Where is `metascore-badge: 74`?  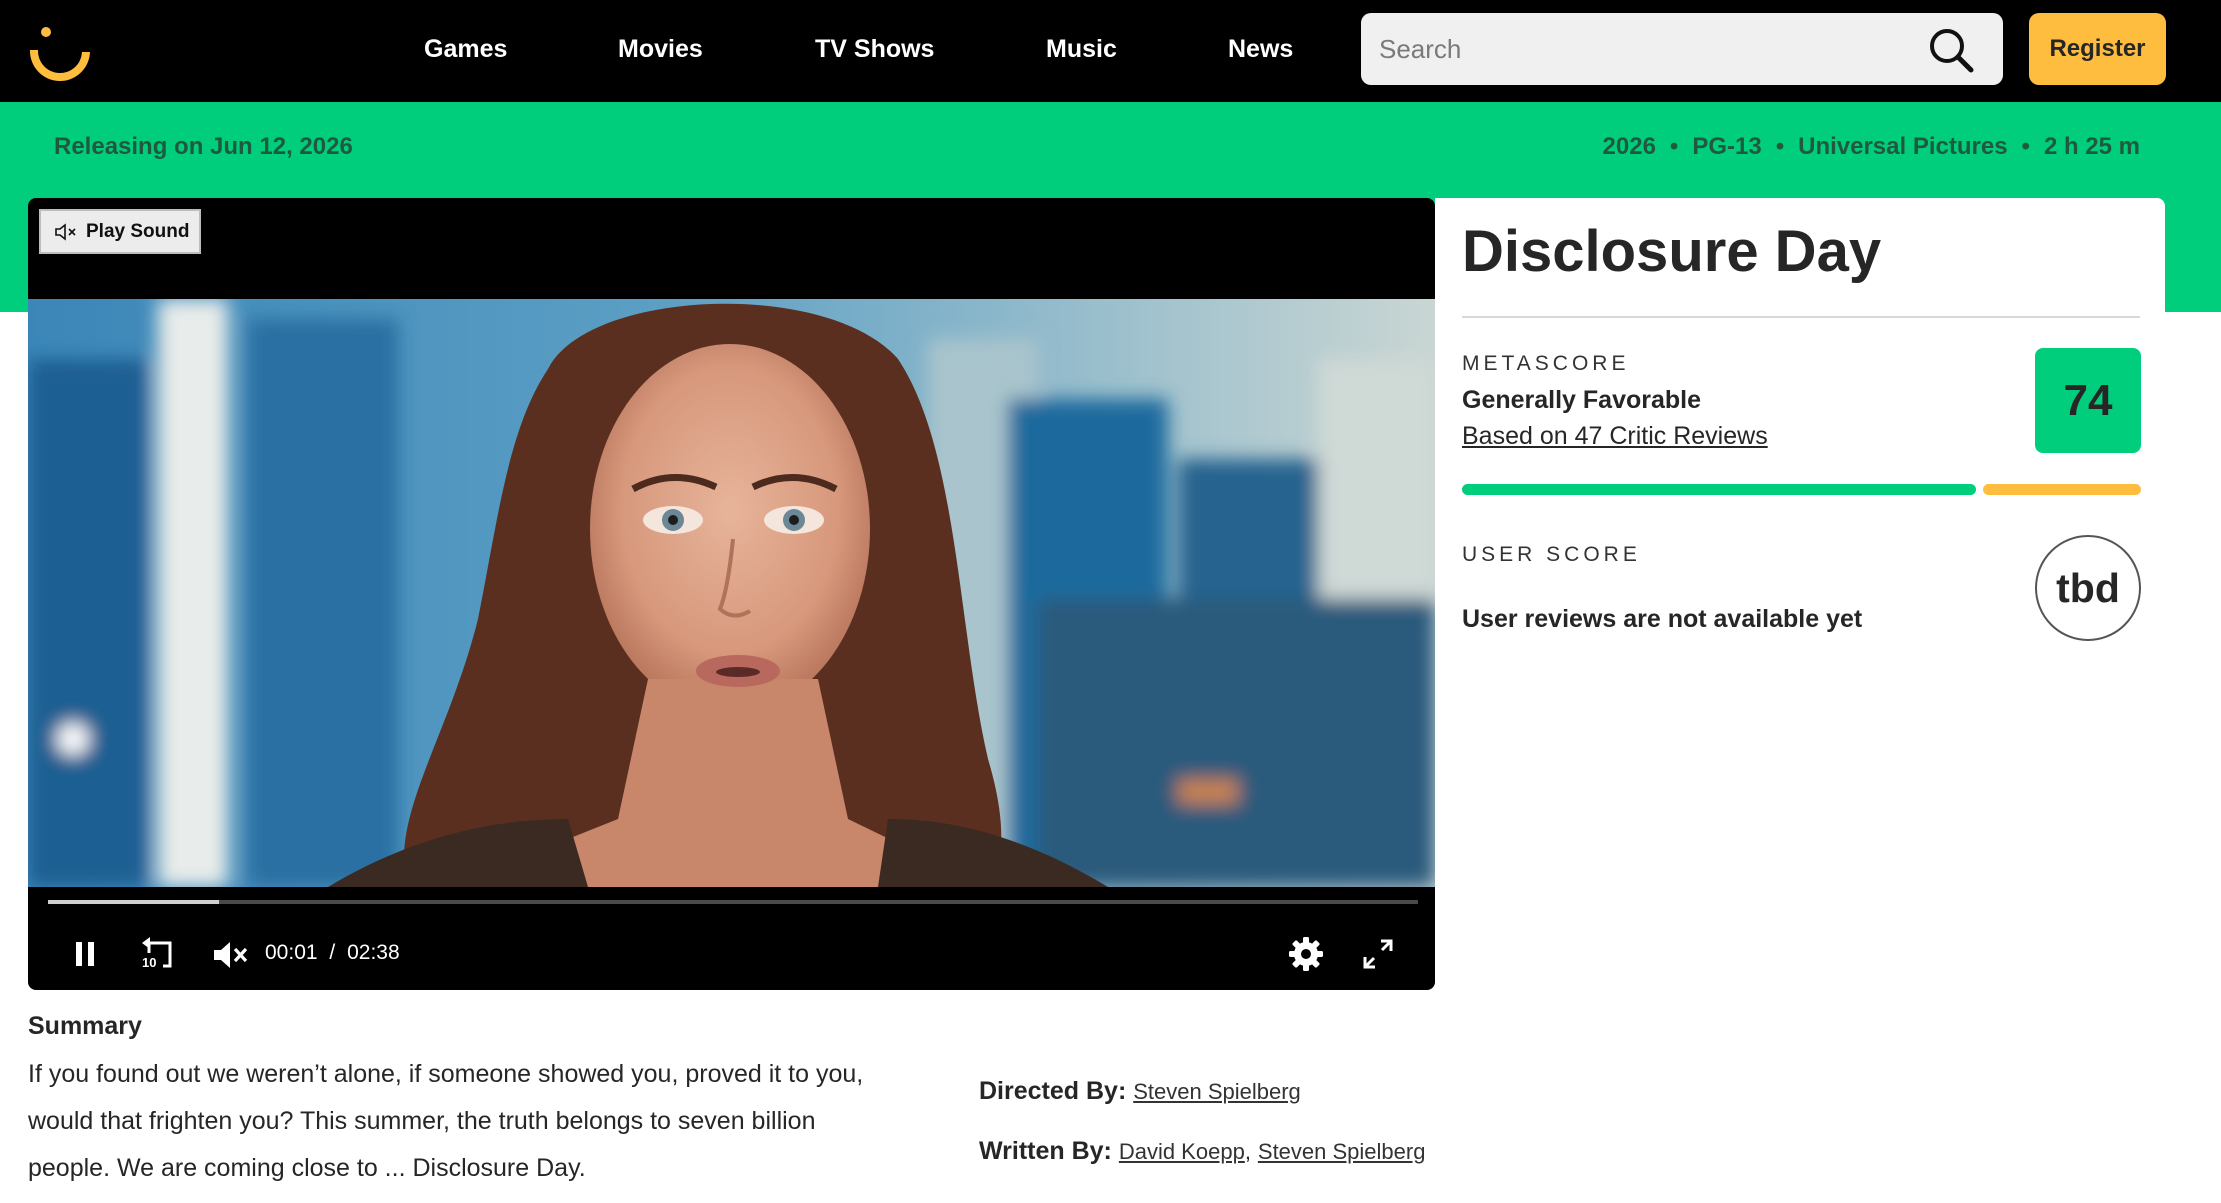 metascore-badge: 74 is located at coordinates (2088, 400).